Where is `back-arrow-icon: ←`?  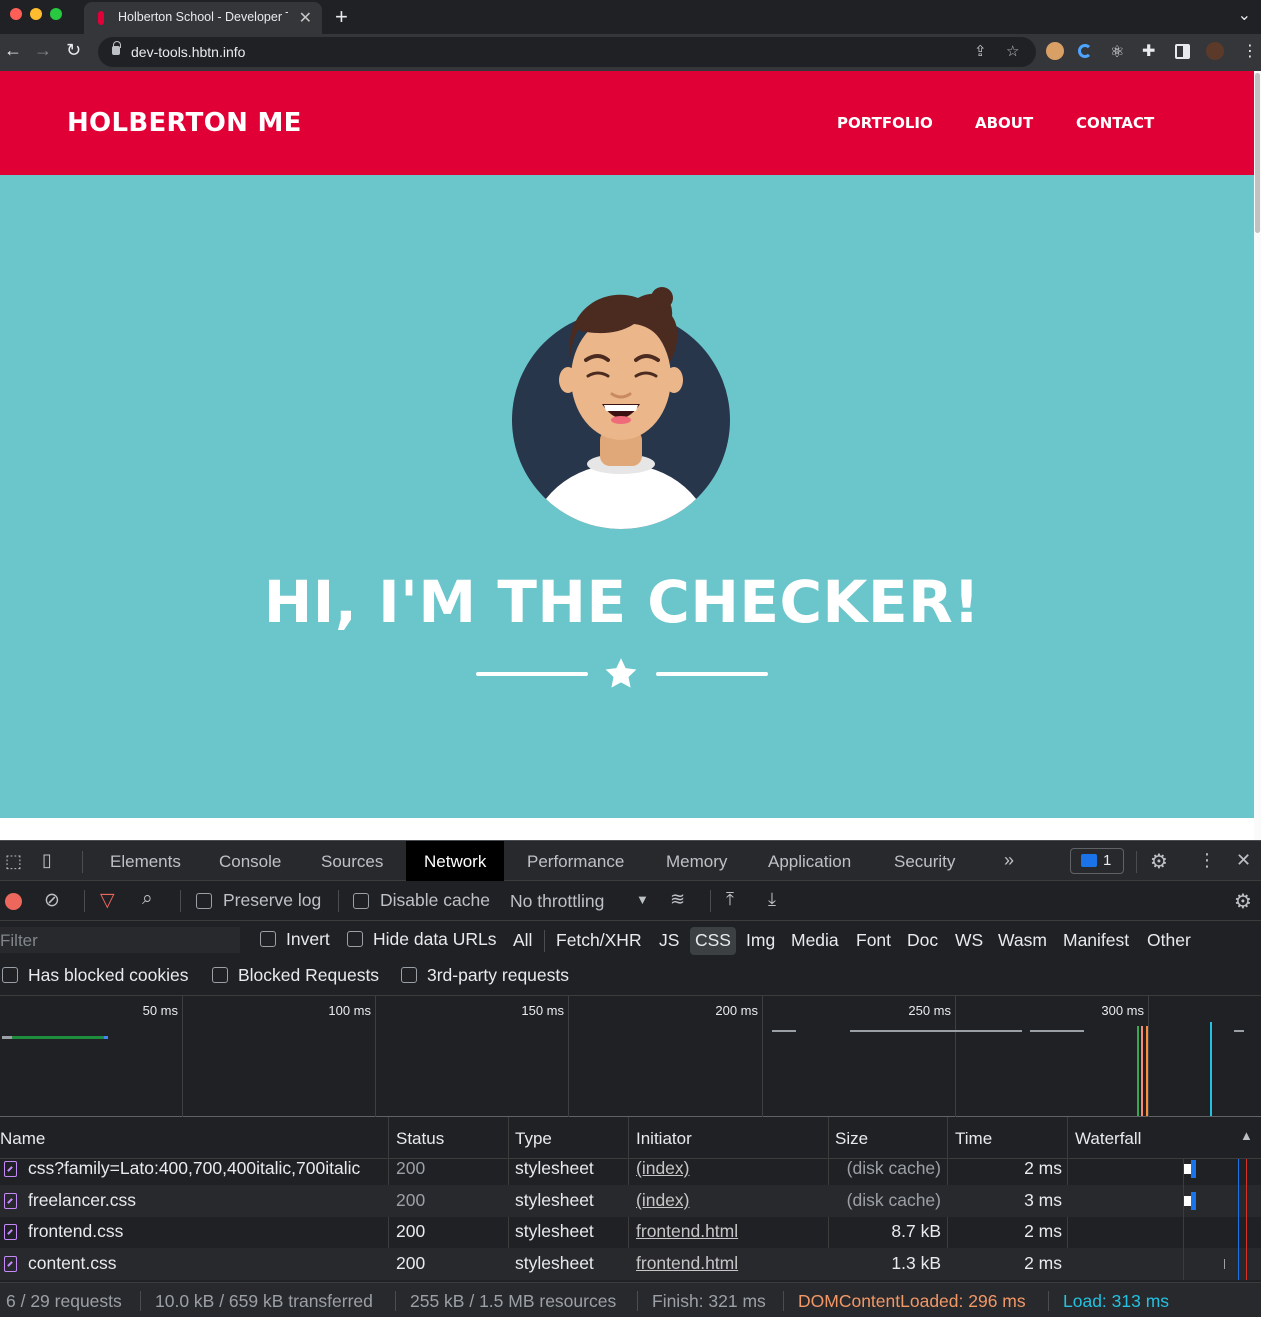 back-arrow-icon: ← is located at coordinates (13, 50).